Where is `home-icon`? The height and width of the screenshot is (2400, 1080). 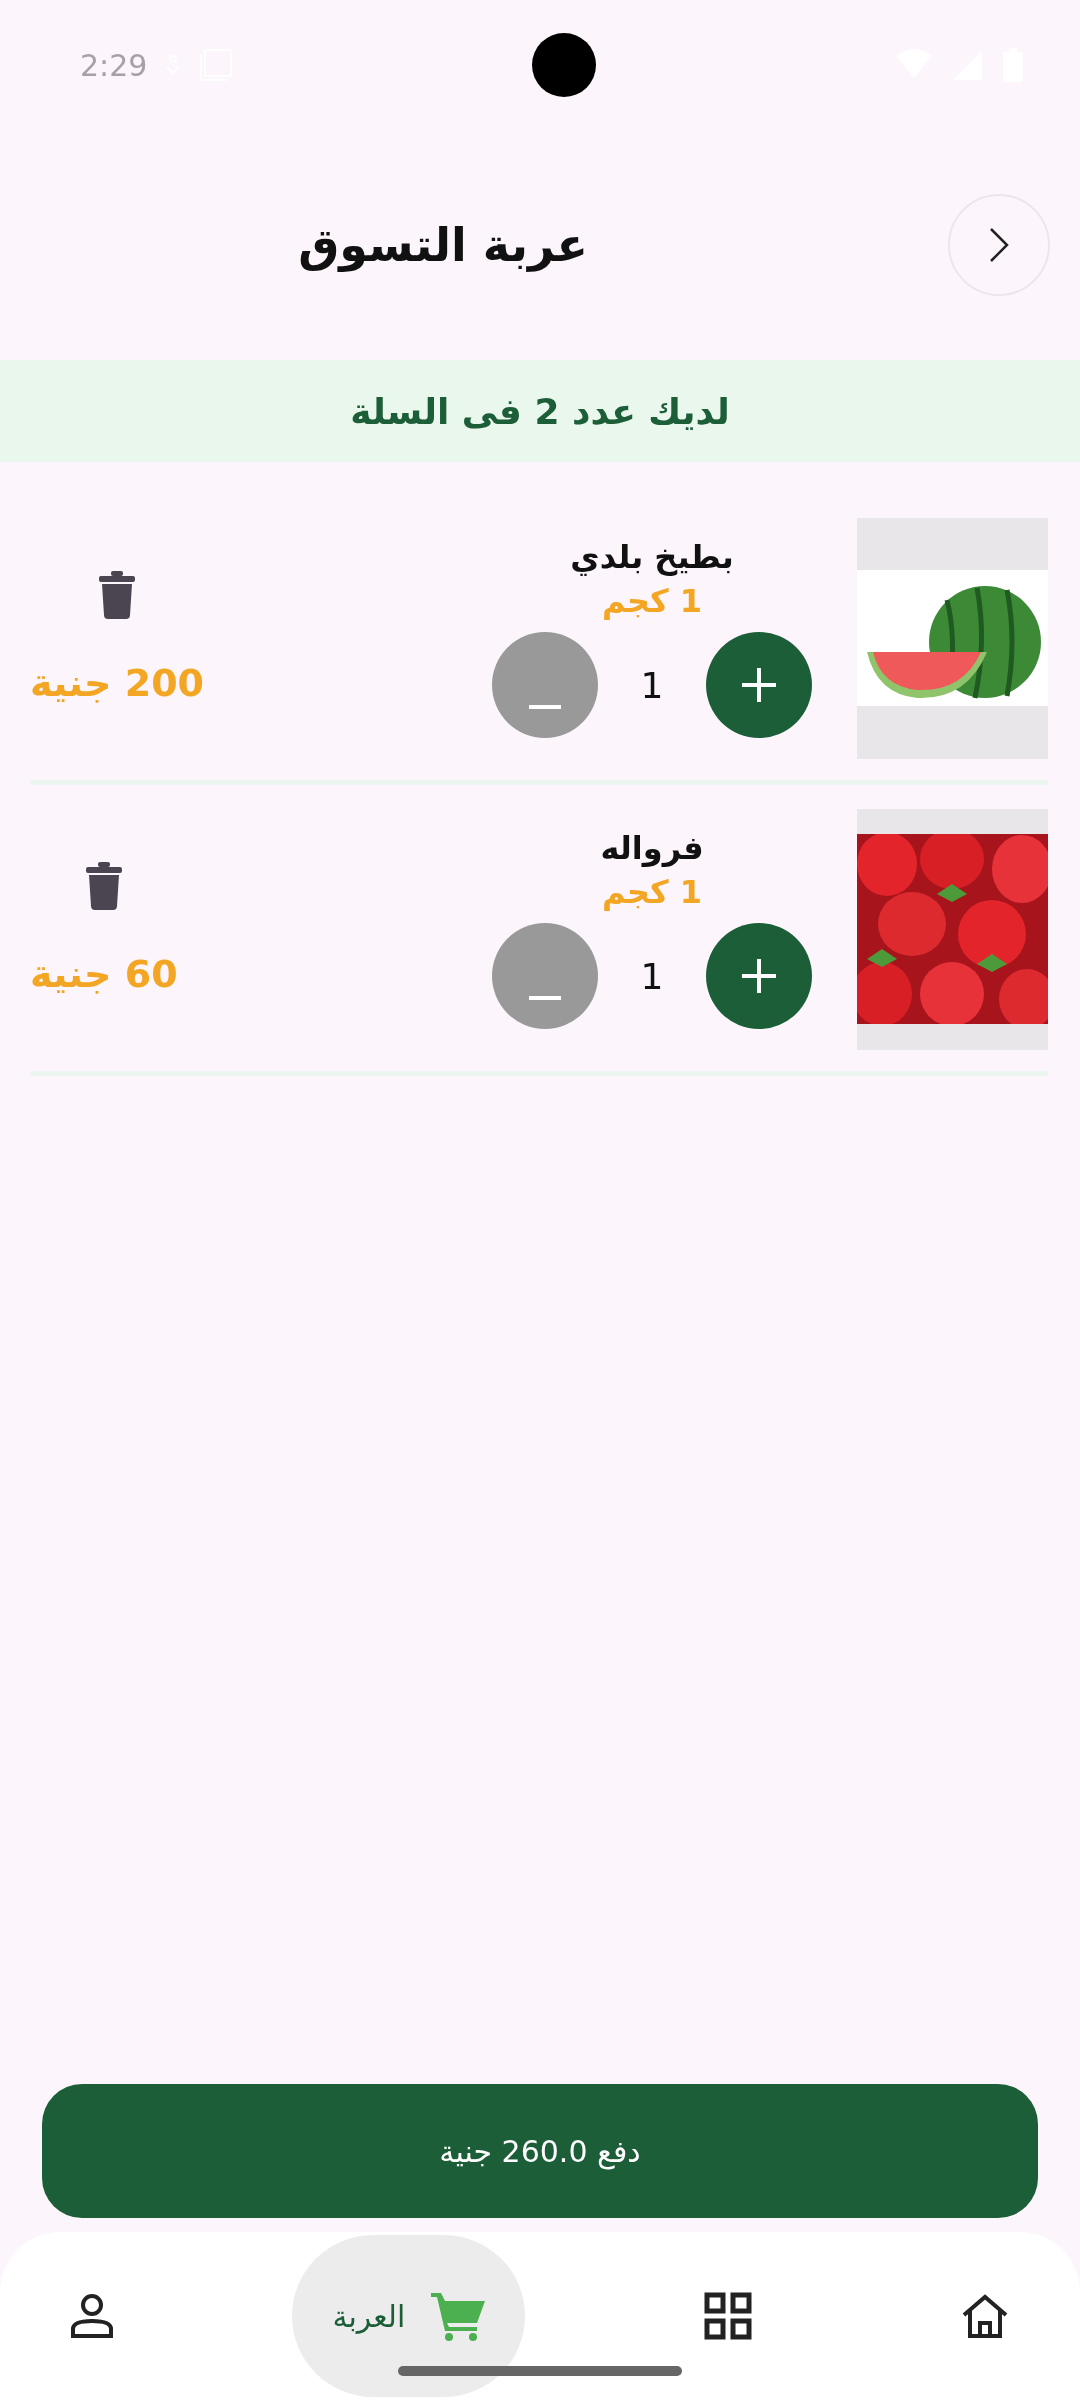 home-icon is located at coordinates (985, 2316).